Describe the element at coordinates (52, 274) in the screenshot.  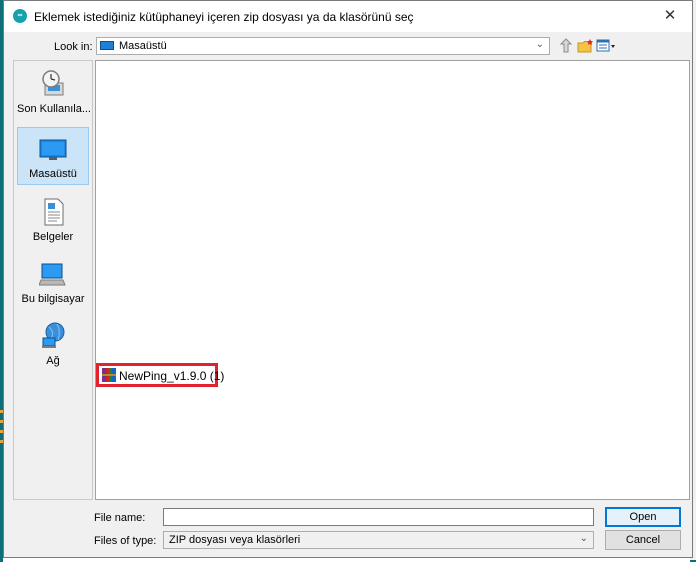
I see `computer-icon` at that location.